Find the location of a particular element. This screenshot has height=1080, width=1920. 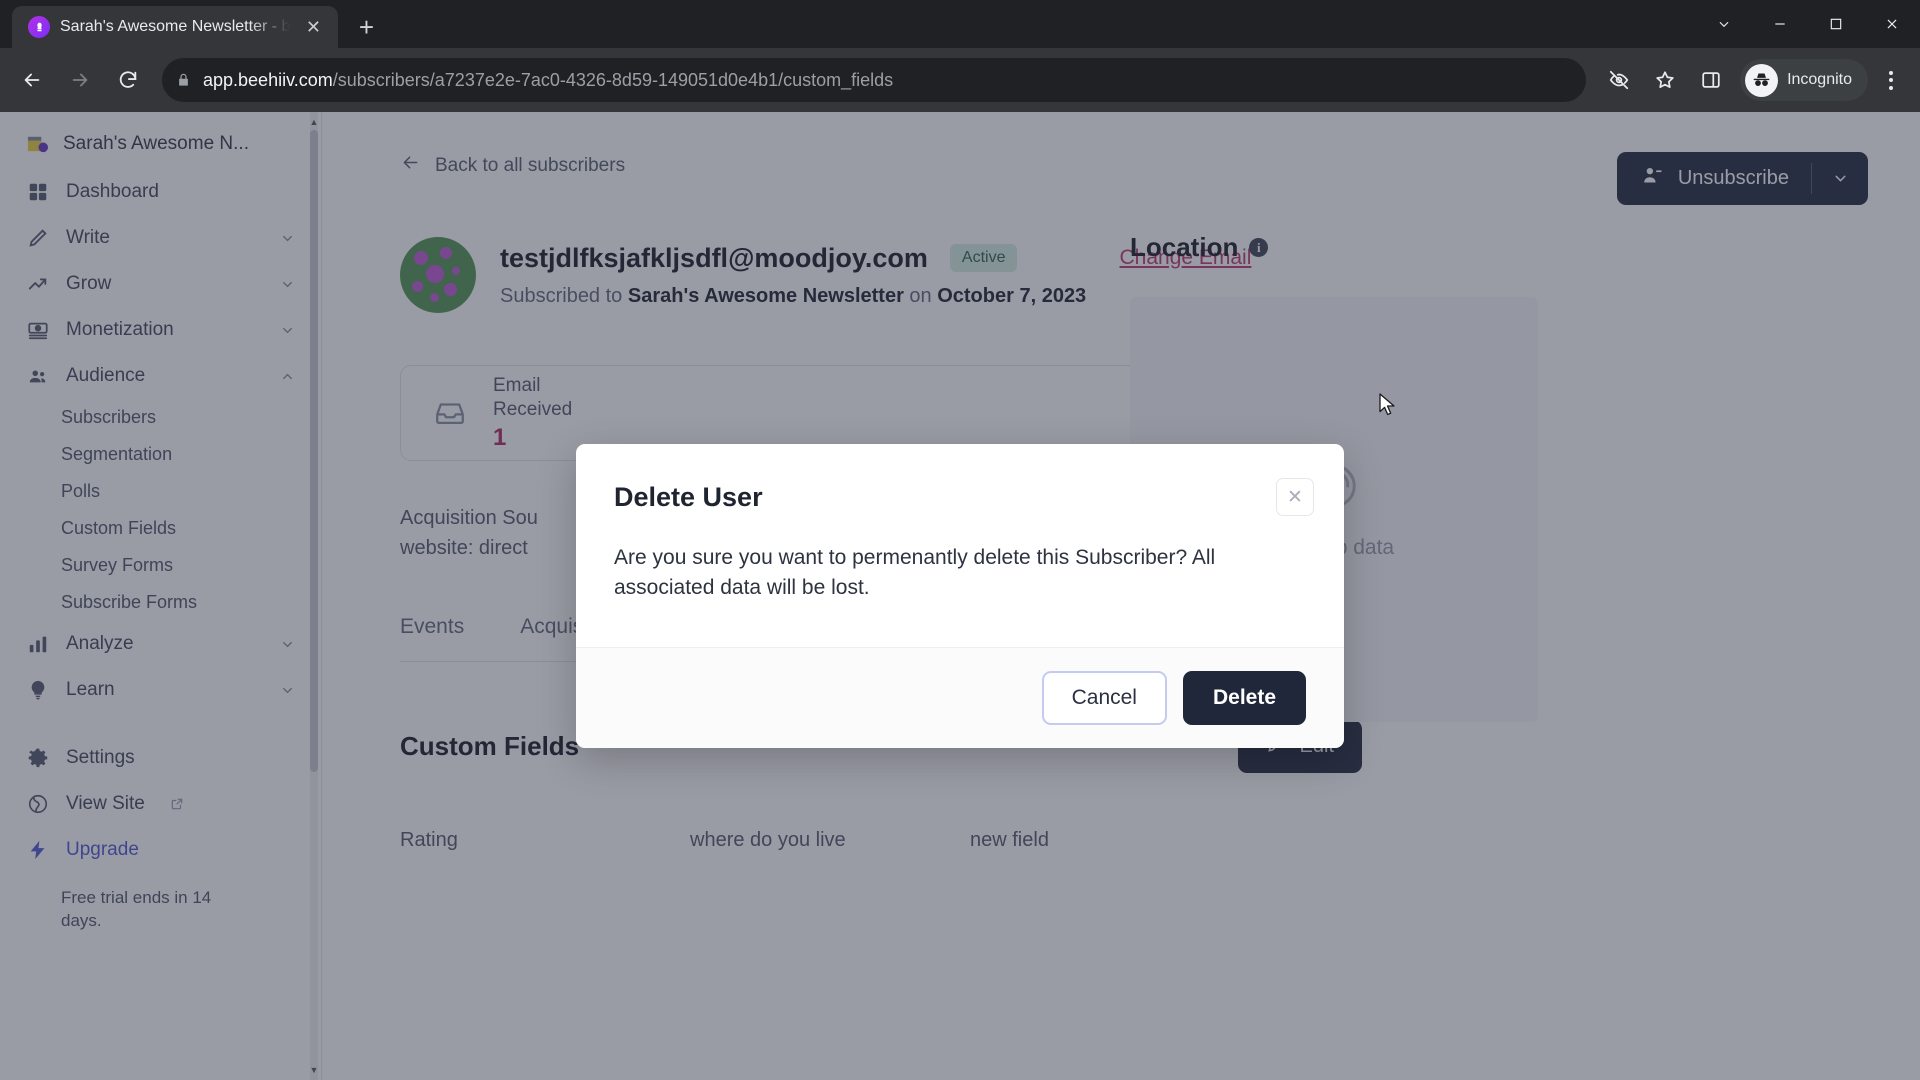

beehiiv-icon is located at coordinates (39, 27).